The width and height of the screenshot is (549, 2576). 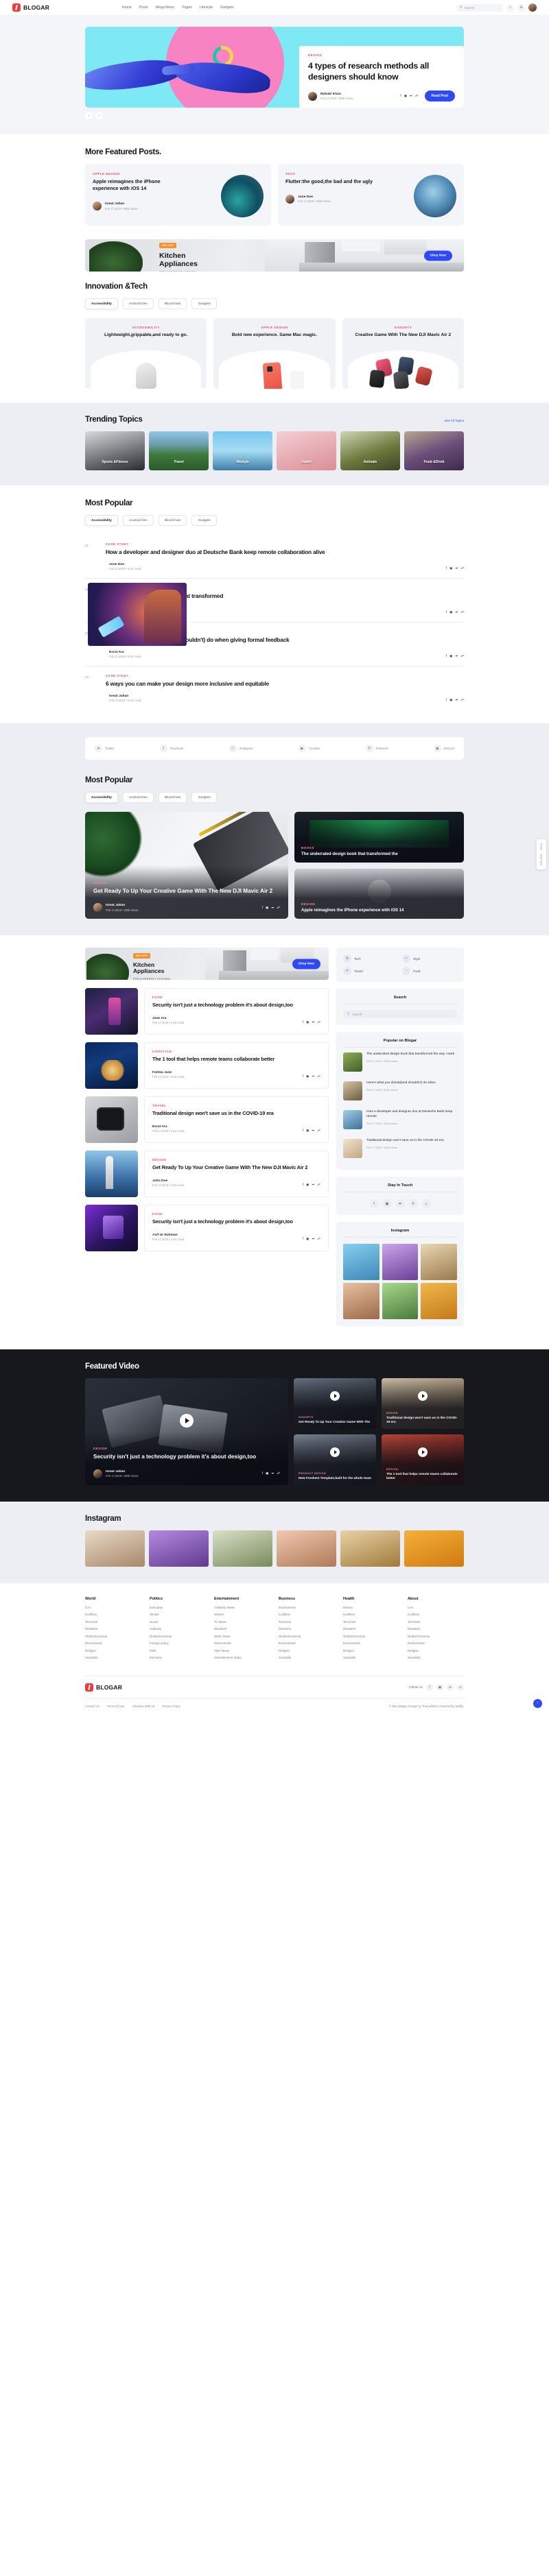 I want to click on footer-link: Elections, so click(x=178, y=1657).